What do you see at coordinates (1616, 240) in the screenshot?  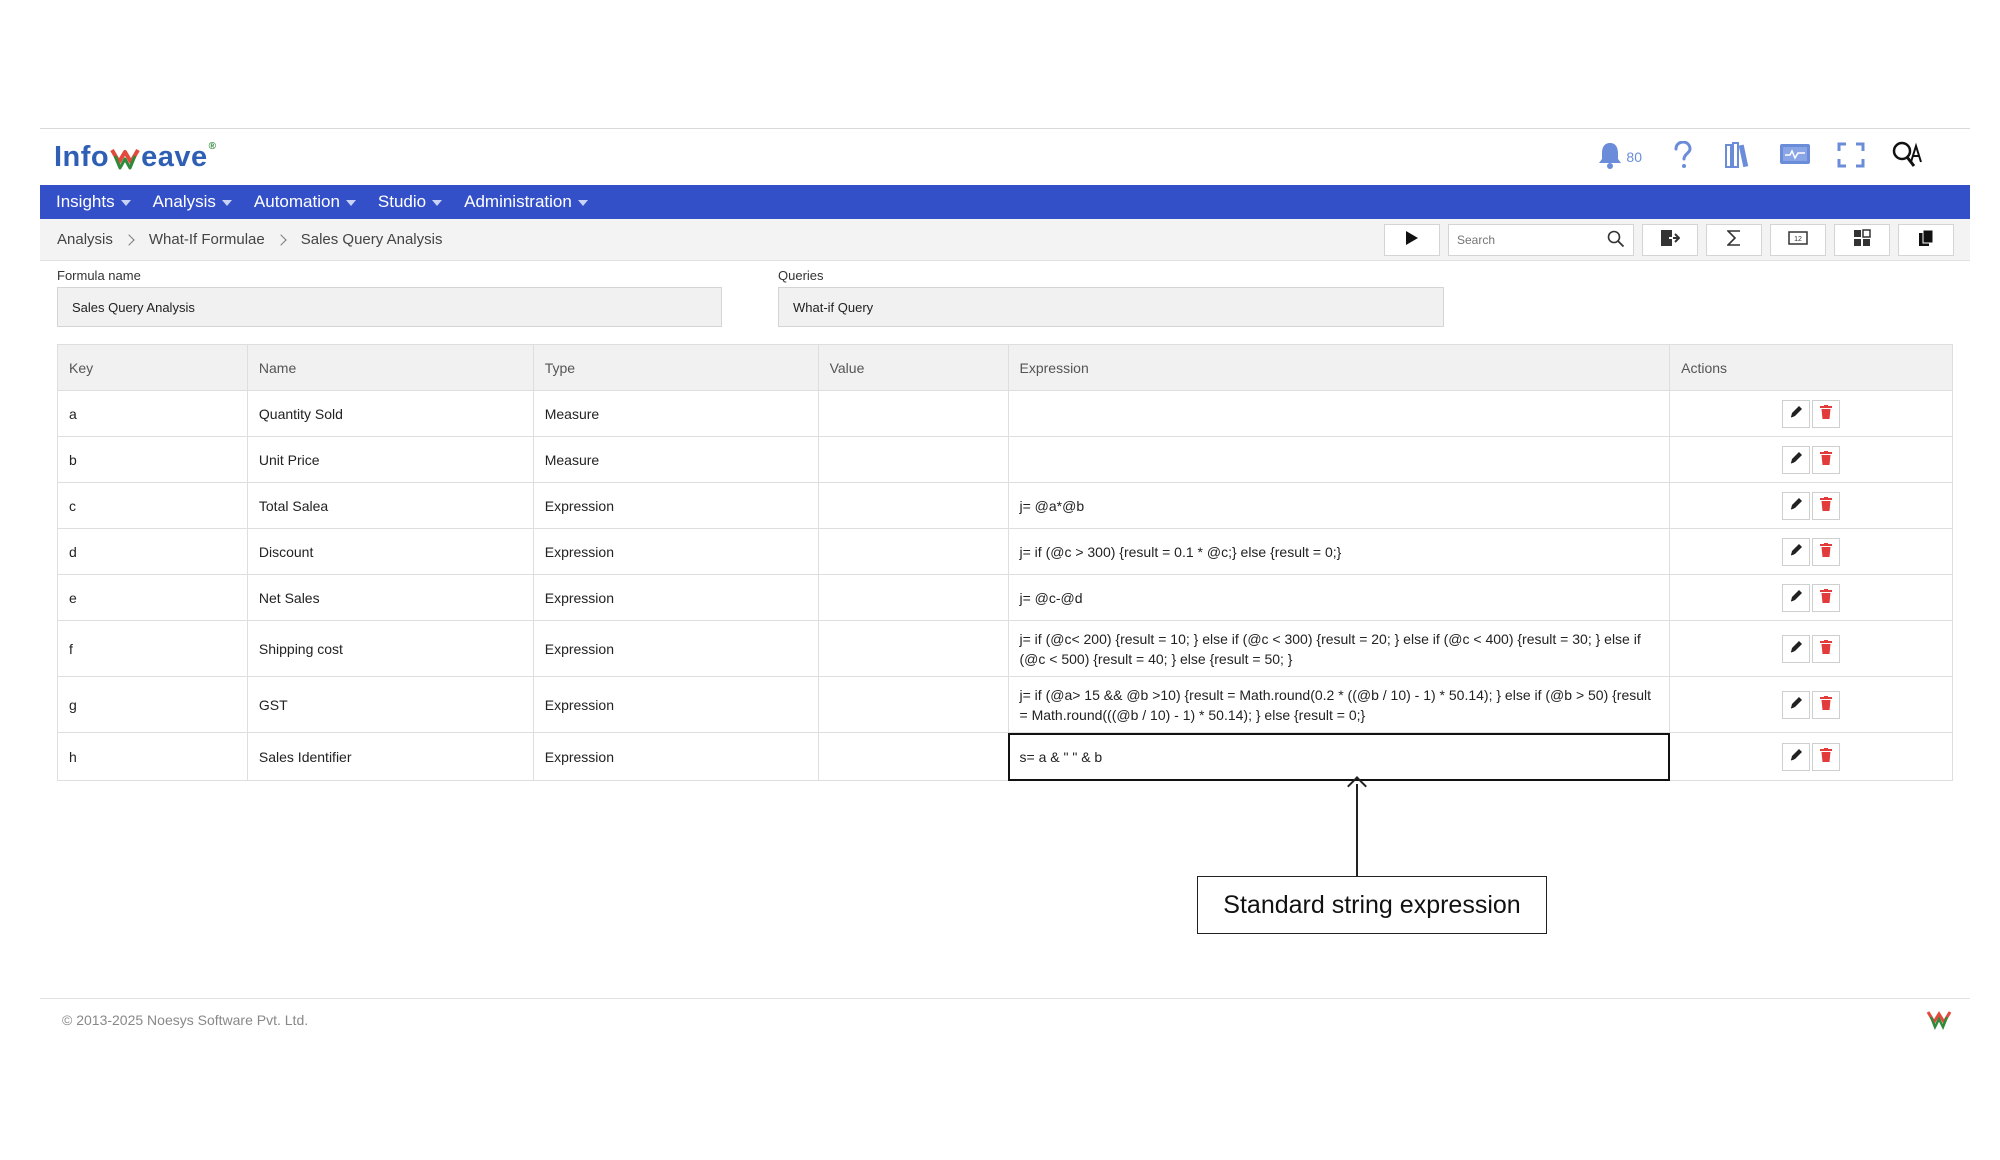 I see `search-icon` at bounding box center [1616, 240].